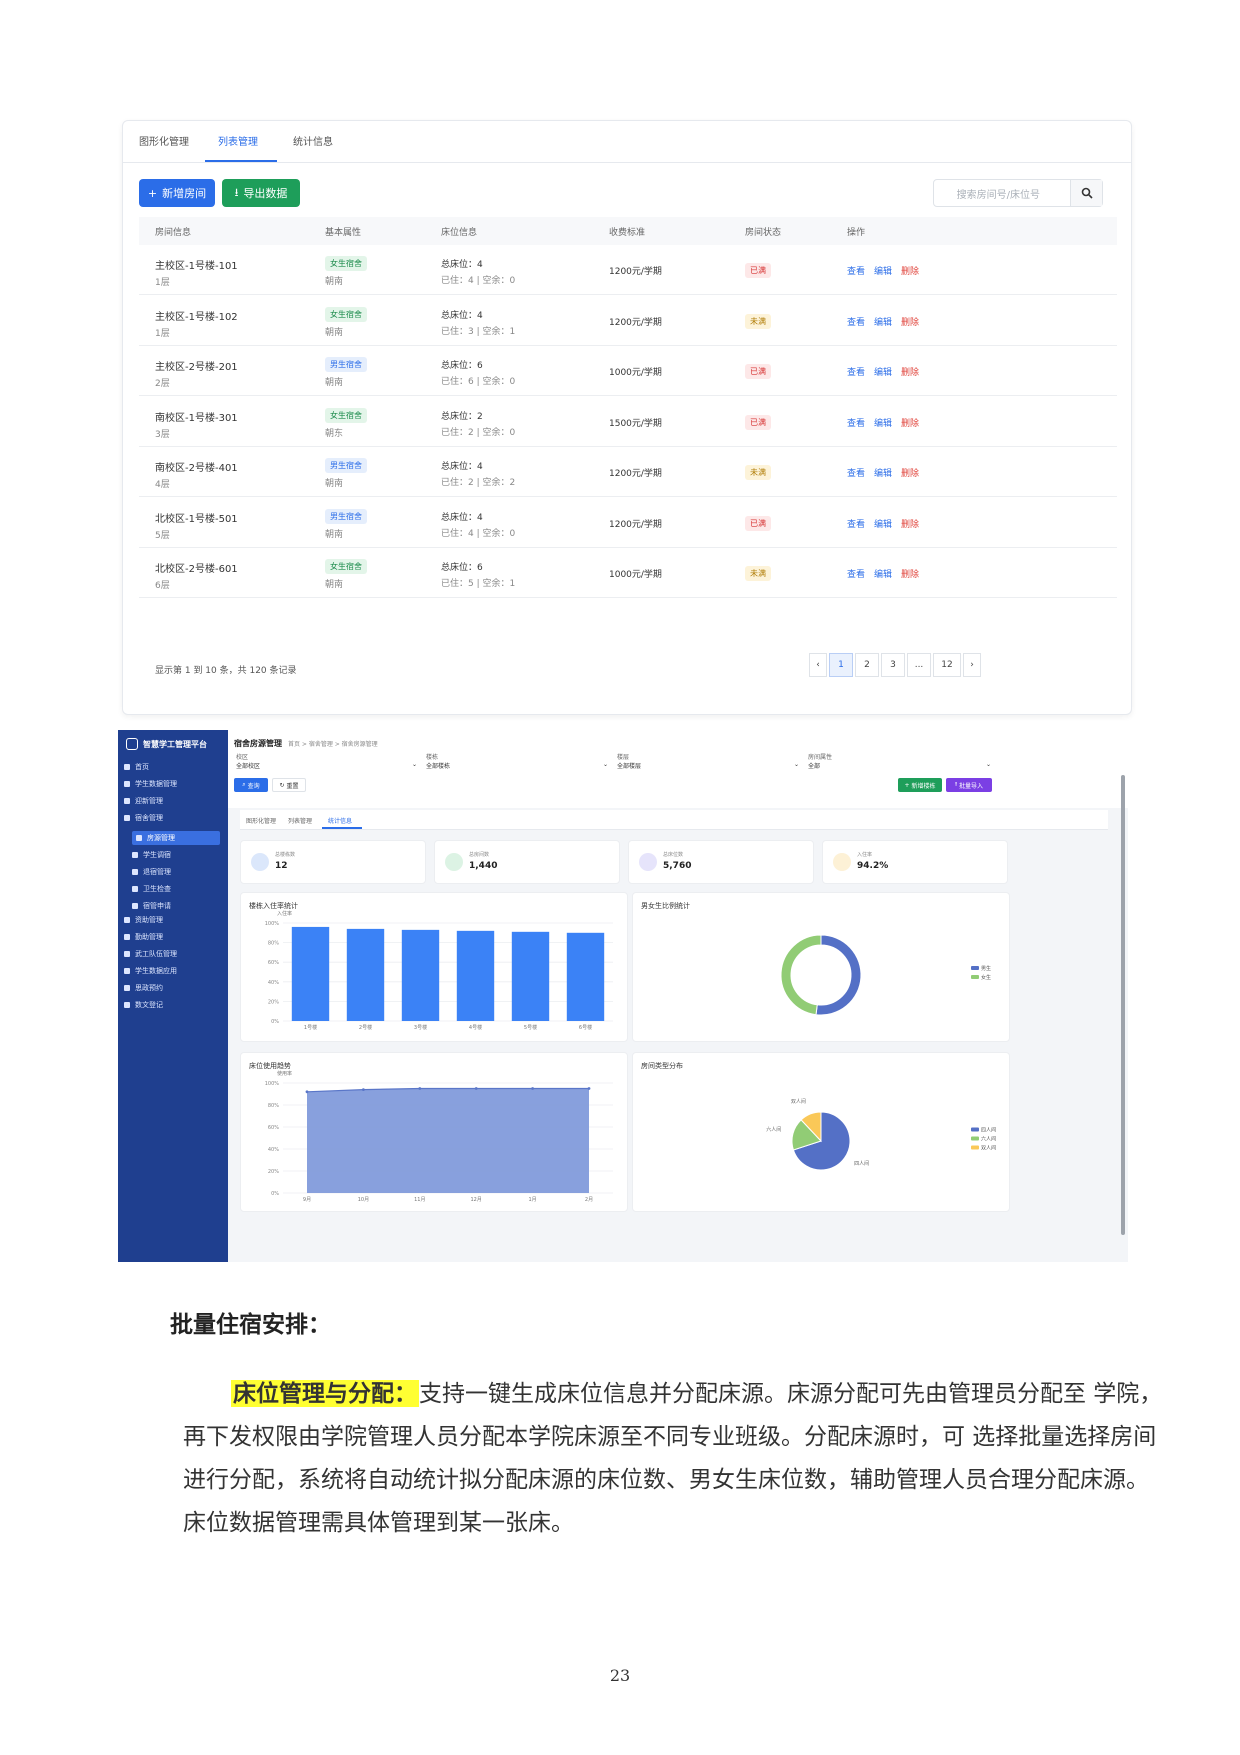 This screenshot has width=1240, height=1755. I want to click on area-chart: 使用率 100% 80% 60% 40% 20% 0% 9月 10月 11月 12月 1月 2月, so click(439, 1136).